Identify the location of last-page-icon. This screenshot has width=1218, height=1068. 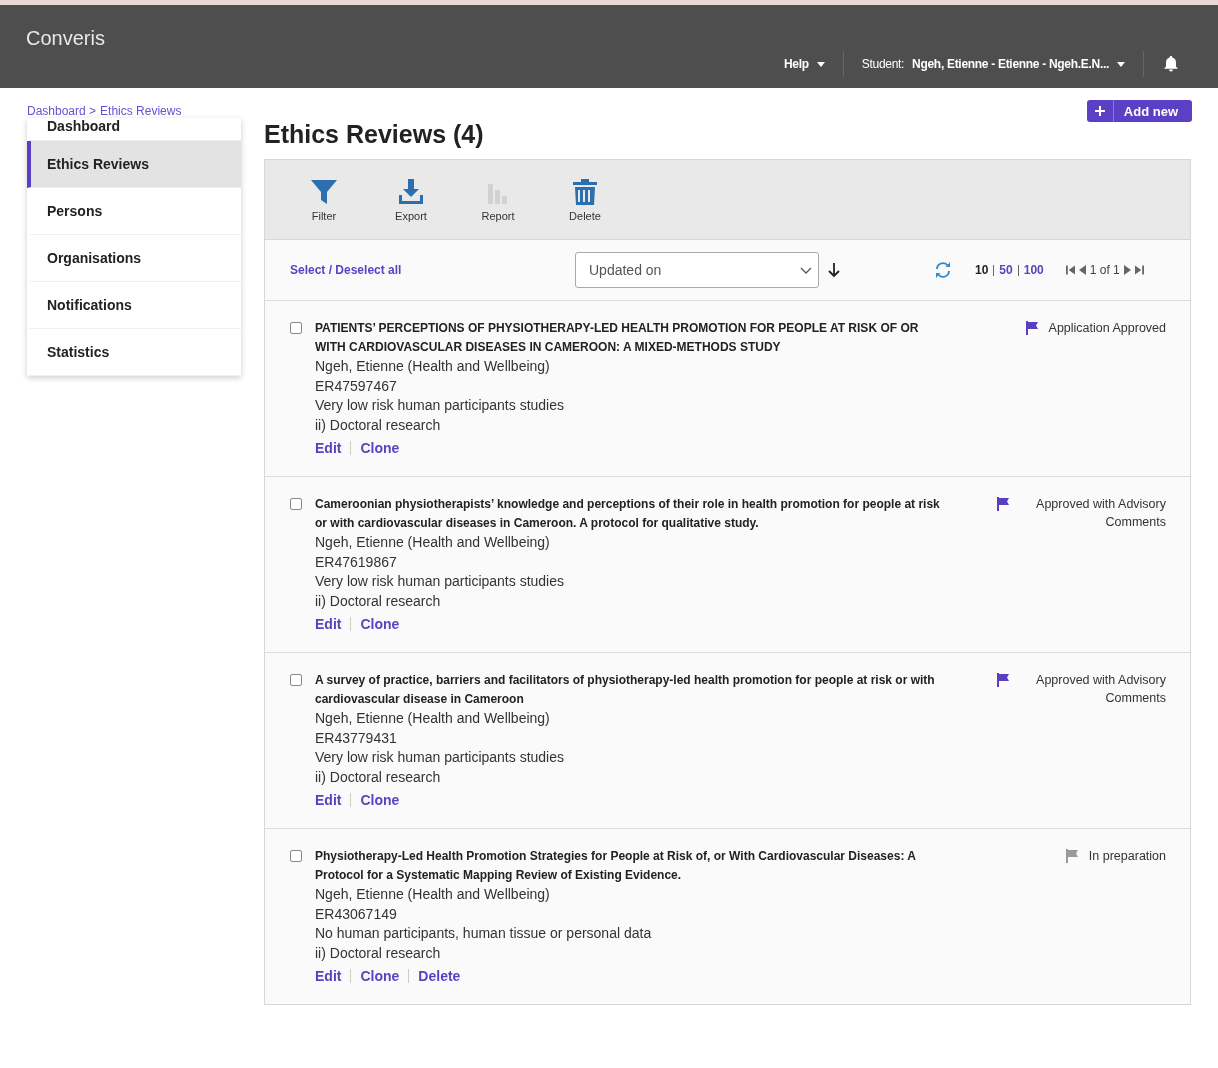
(1139, 270).